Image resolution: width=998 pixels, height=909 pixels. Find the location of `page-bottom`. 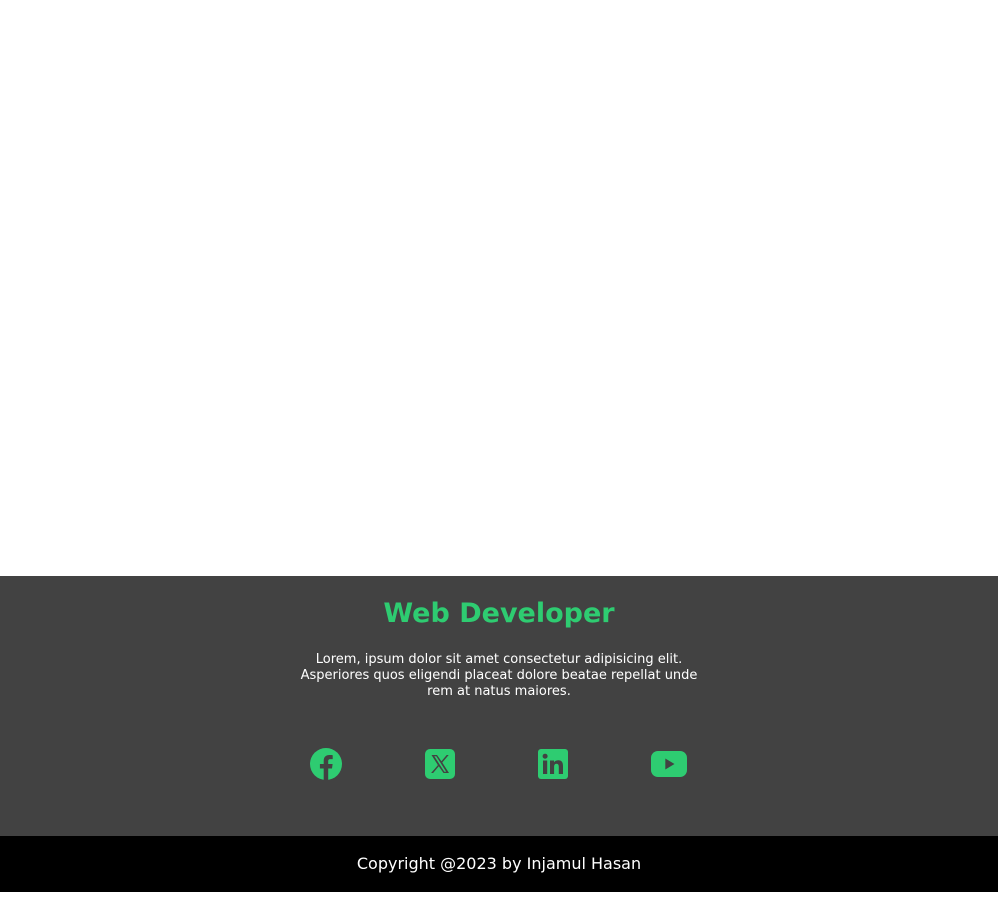

page-bottom is located at coordinates (499, 900).